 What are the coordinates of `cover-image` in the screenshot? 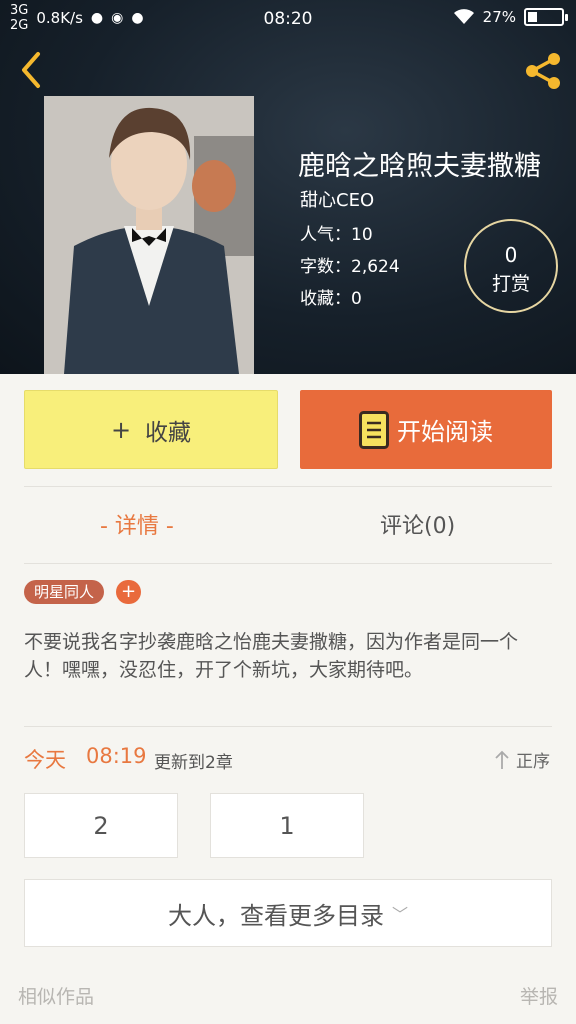 It's located at (149, 235).